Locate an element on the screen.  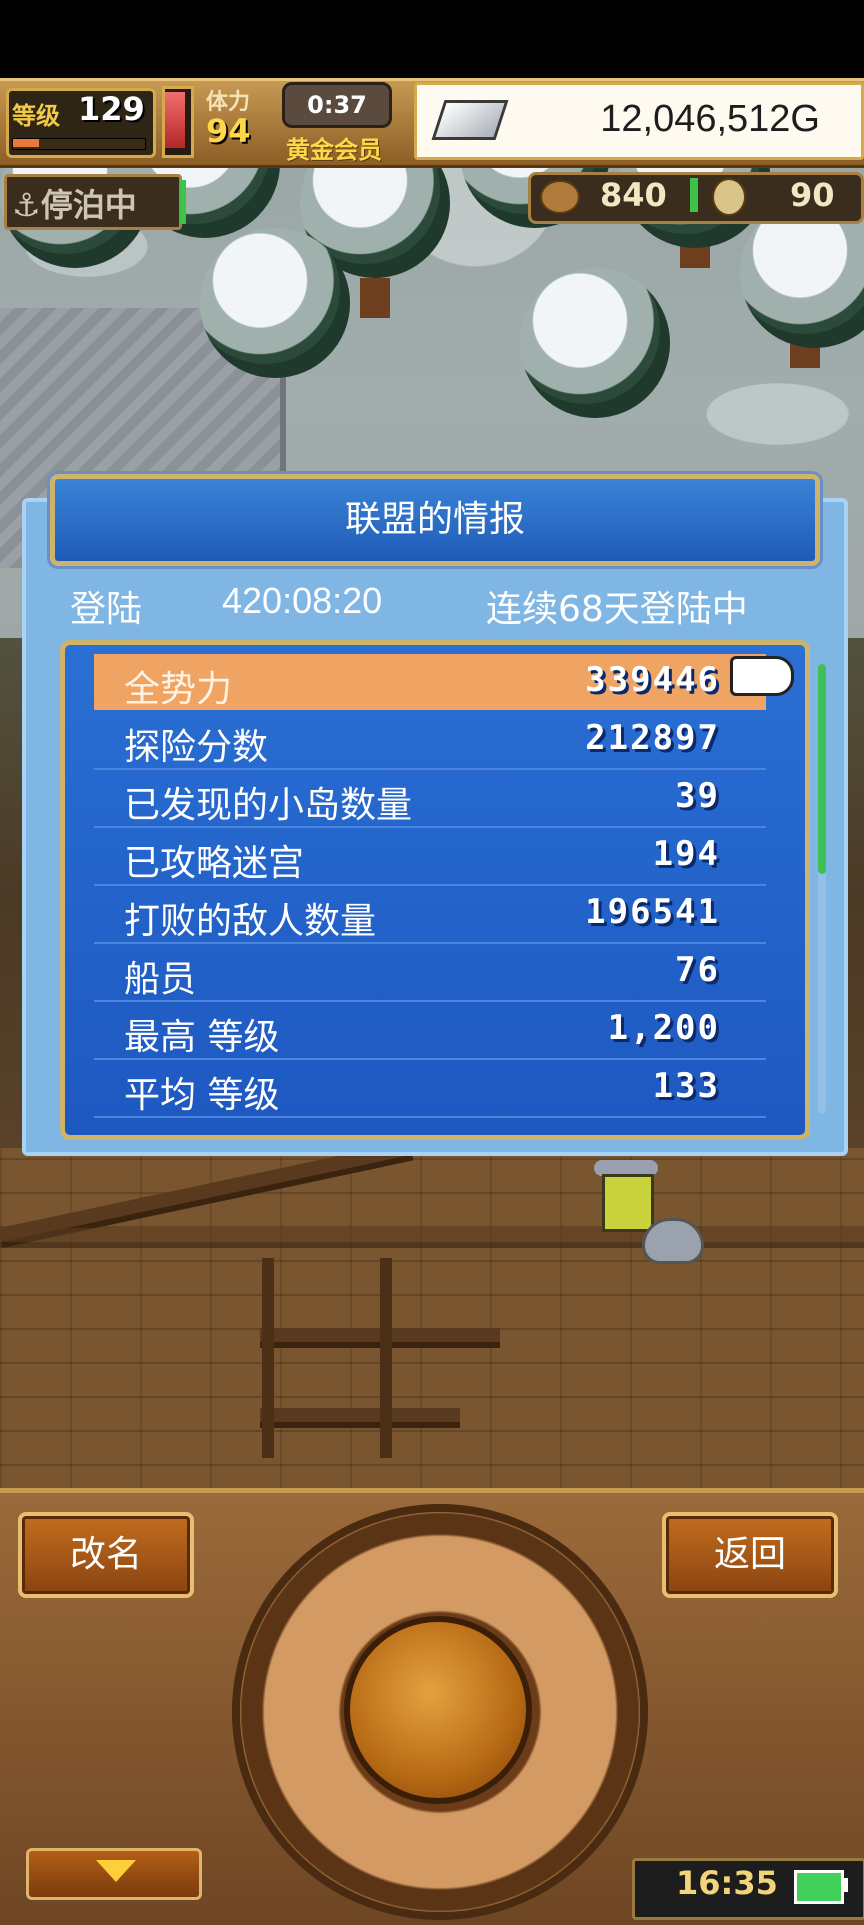
stat-value: 196541 is located at coordinates (652, 912).